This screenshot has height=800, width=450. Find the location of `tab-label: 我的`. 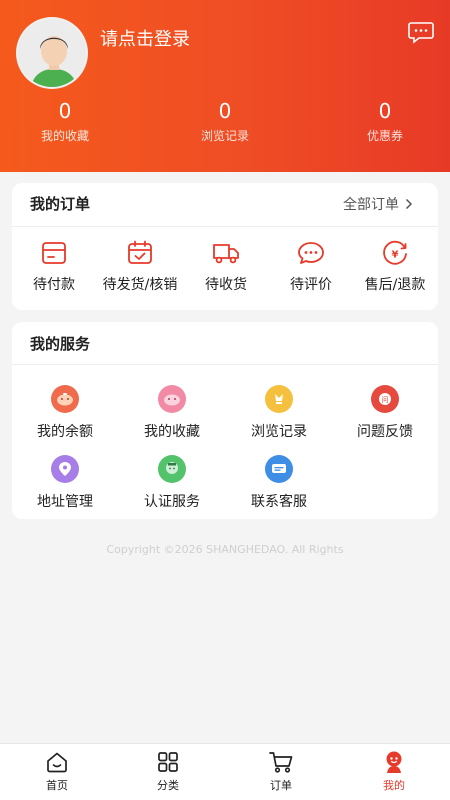

tab-label: 我的 is located at coordinates (394, 785).